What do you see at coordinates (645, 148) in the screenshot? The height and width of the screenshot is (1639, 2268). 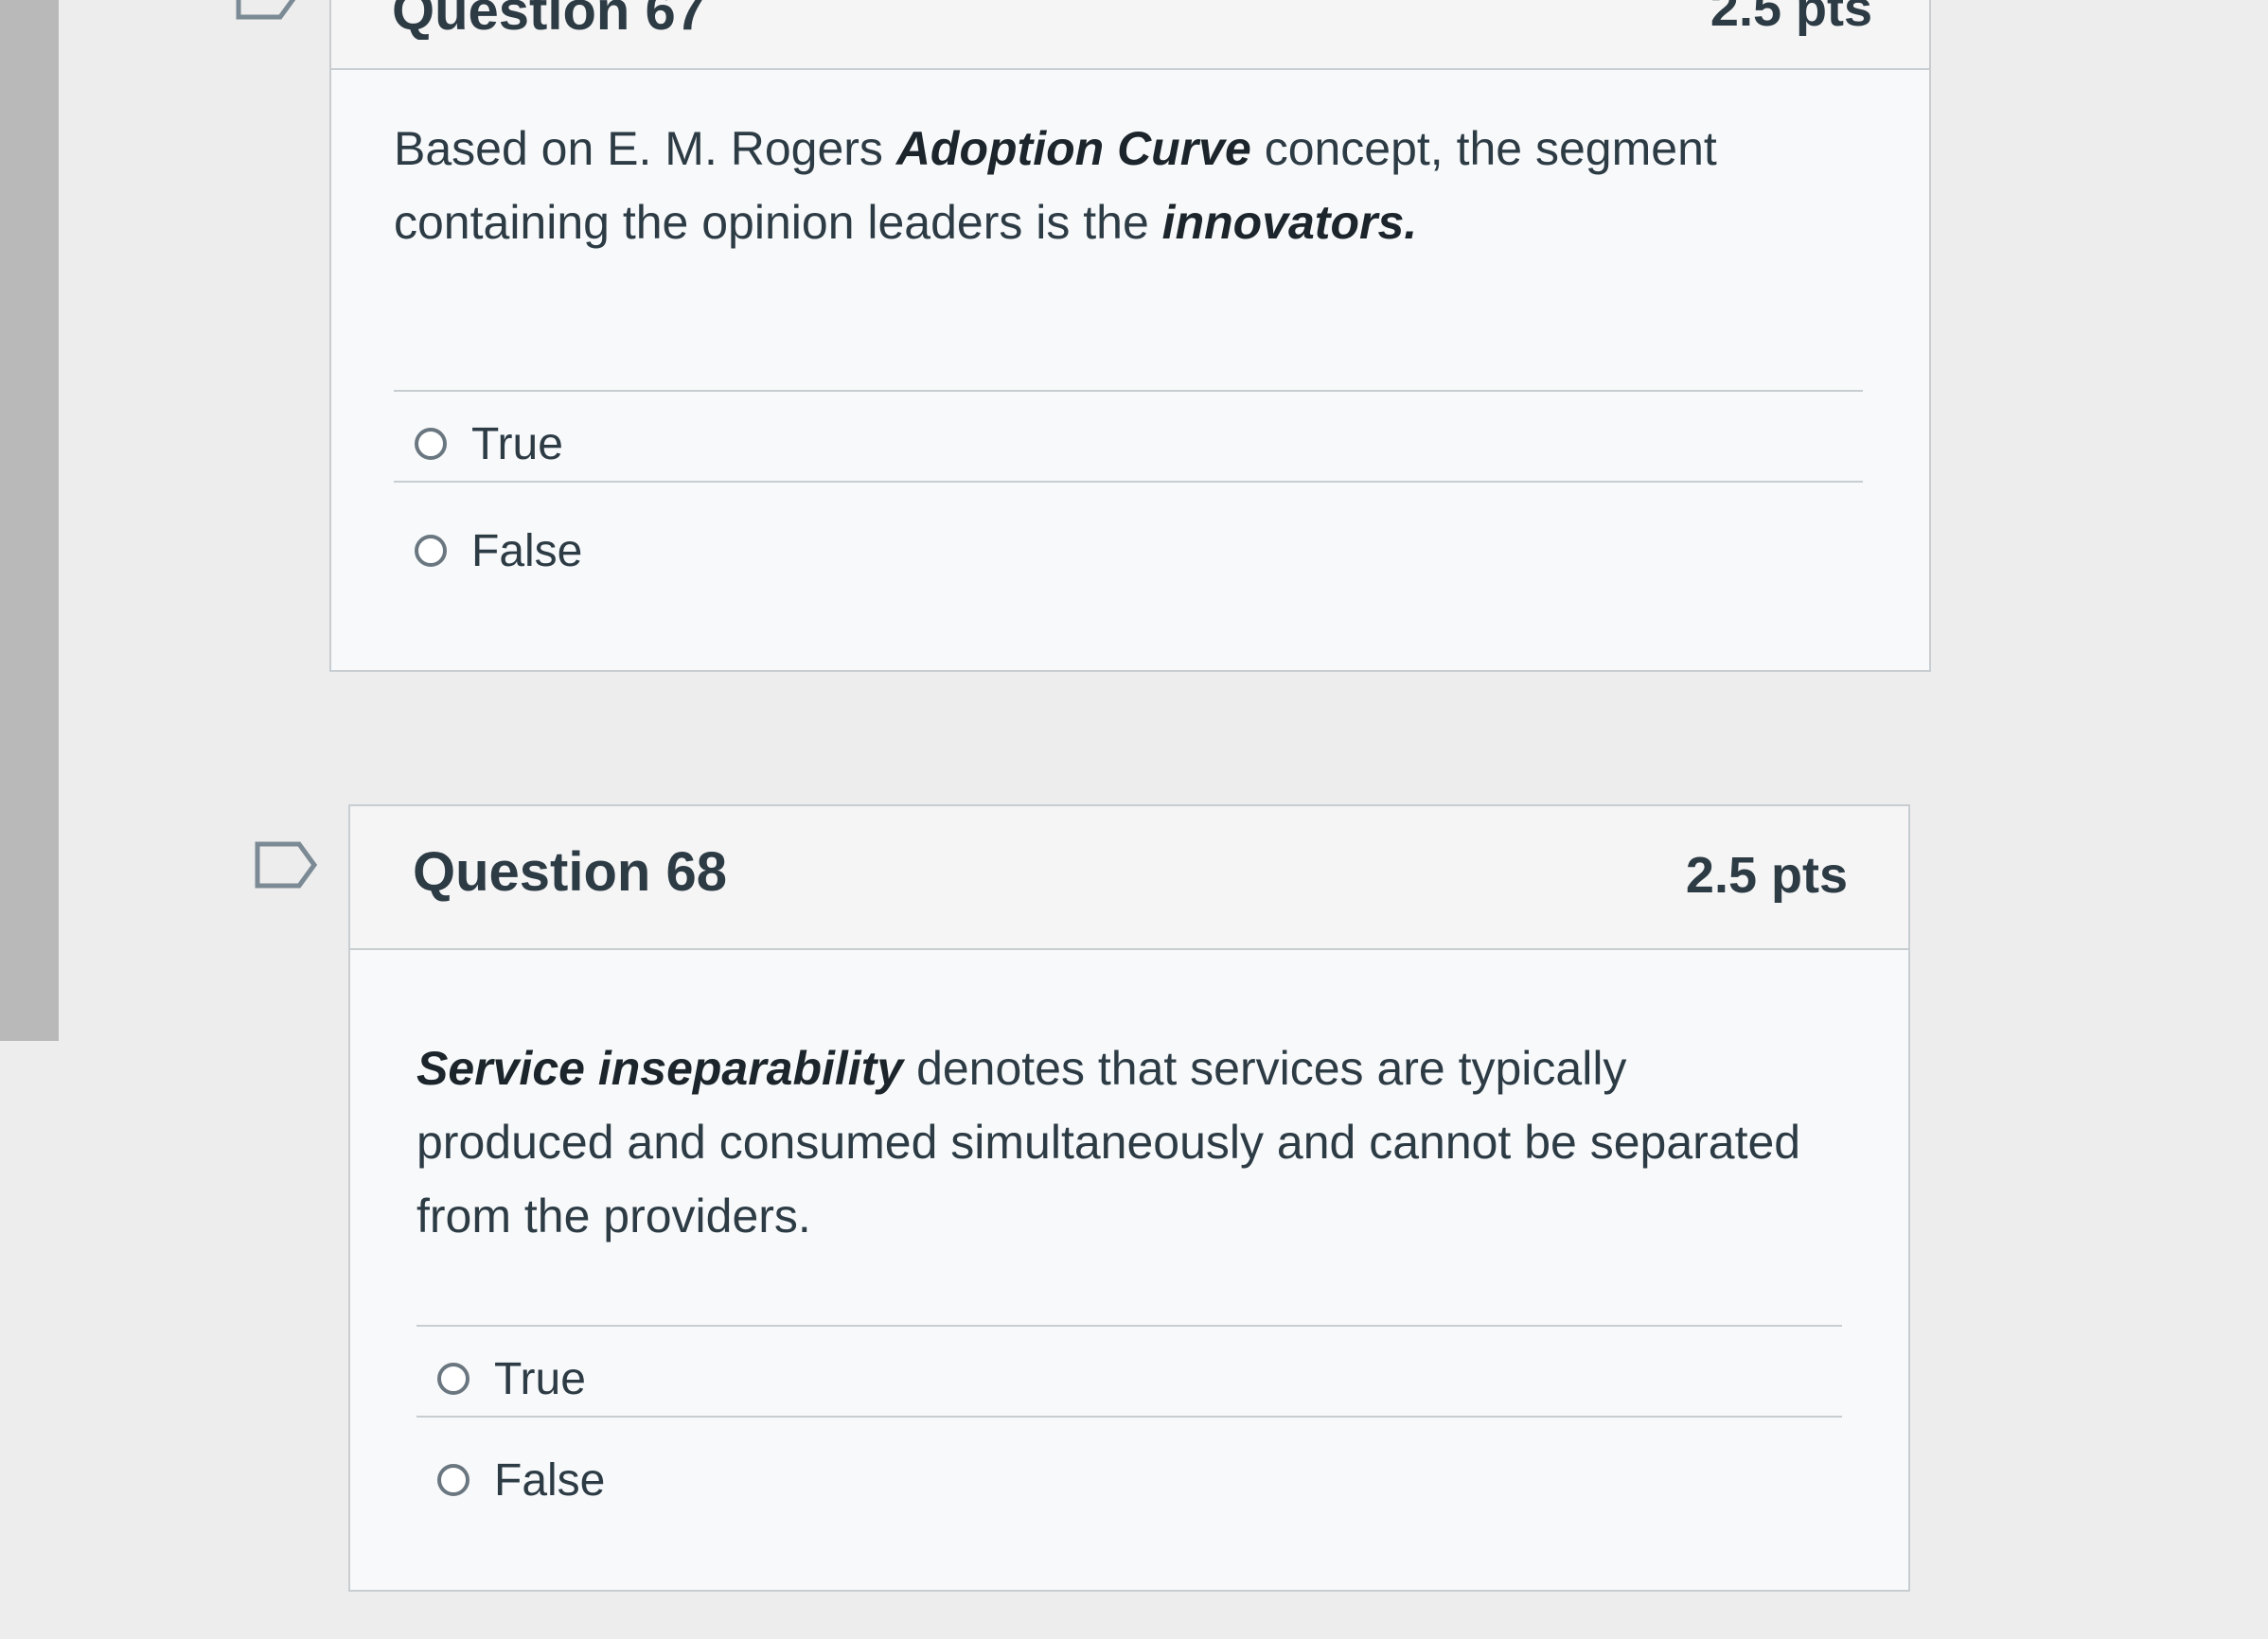 I see `question-text-part: Based on E. M. Rogers` at bounding box center [645, 148].